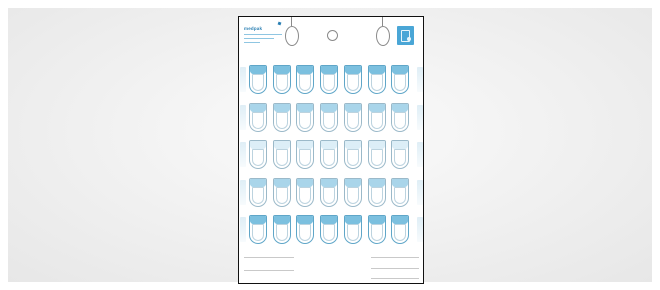  Describe the element at coordinates (279, 23) in the screenshot. I see `brand-logo-mark` at that location.